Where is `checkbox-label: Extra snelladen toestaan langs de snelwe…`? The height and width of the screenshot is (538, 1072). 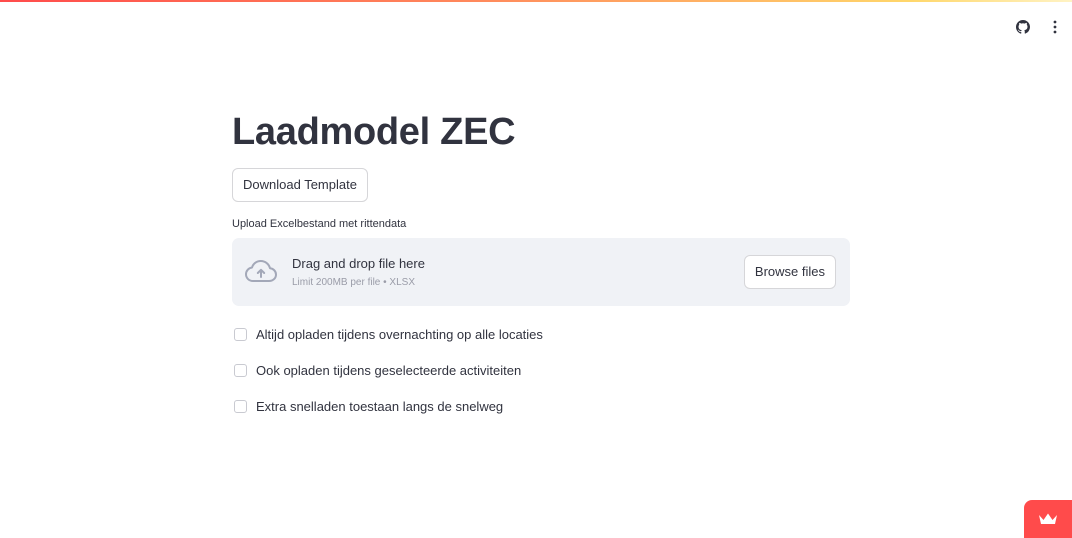
checkbox-label: Extra snelladen toestaan langs de snelwe… is located at coordinates (380, 406).